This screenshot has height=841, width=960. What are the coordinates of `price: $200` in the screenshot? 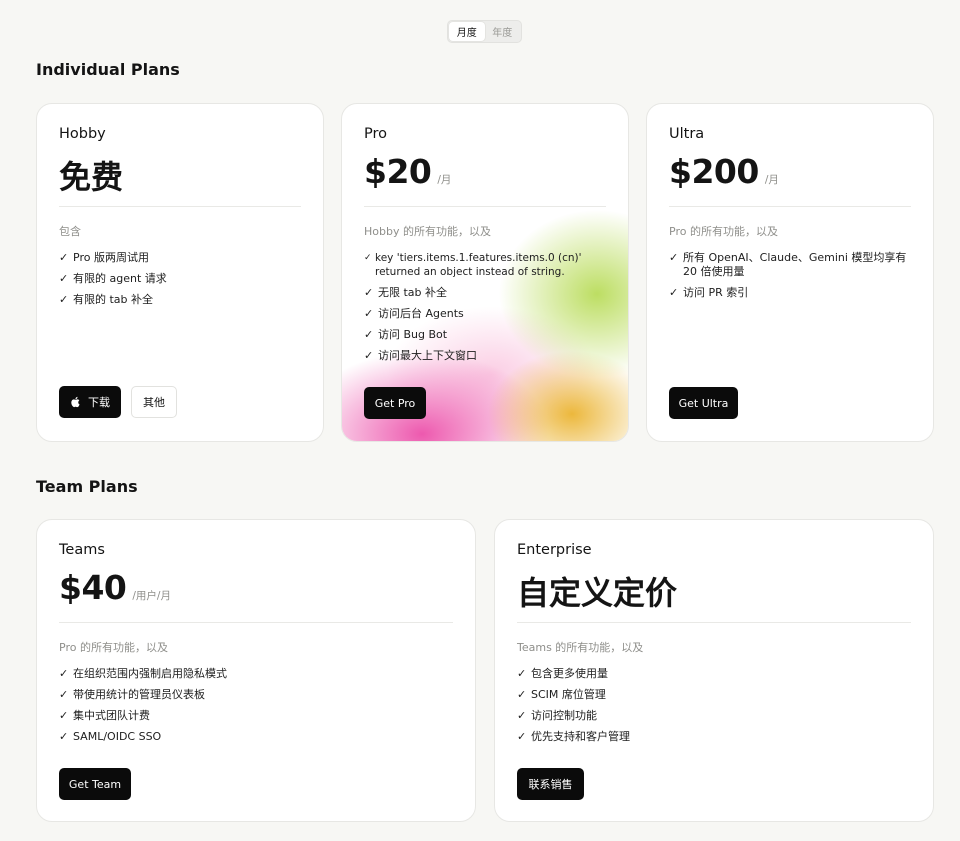 It's located at (714, 171).